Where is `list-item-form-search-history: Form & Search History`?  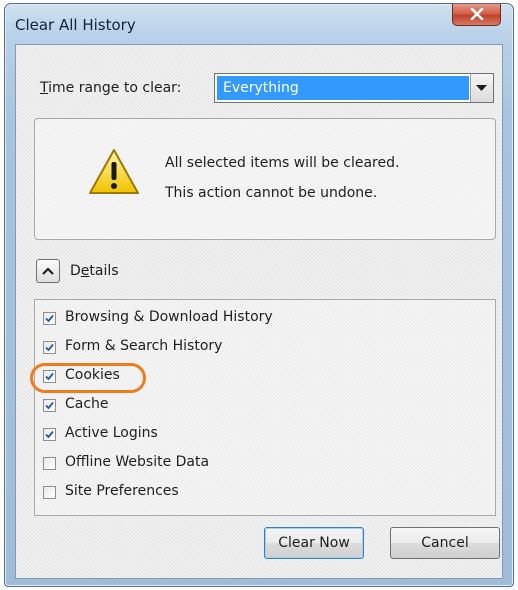
list-item-form-search-history: Form & Search History is located at coordinates (245, 348).